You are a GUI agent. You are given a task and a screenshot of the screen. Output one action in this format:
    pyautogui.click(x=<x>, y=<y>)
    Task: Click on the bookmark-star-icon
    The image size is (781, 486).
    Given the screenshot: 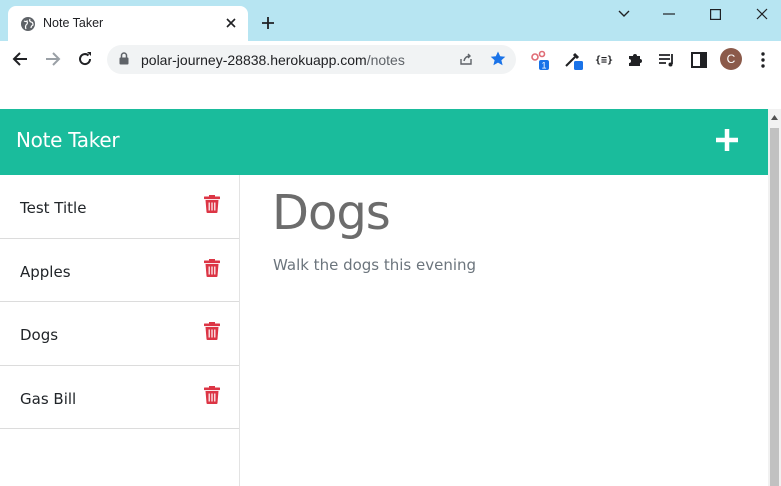 What is the action you would take?
    pyautogui.click(x=498, y=59)
    